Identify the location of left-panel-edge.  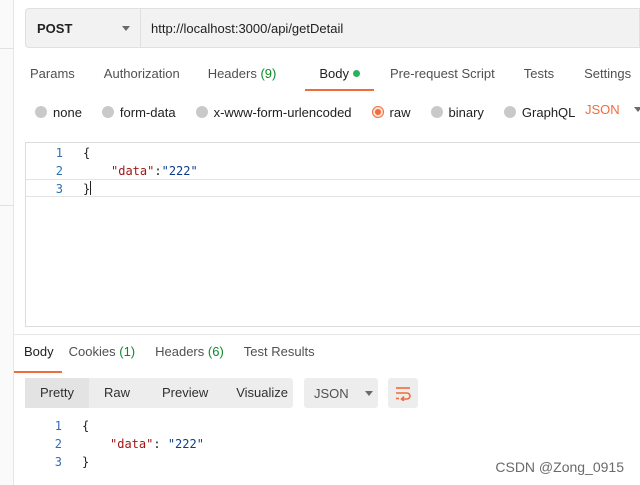
(7, 242).